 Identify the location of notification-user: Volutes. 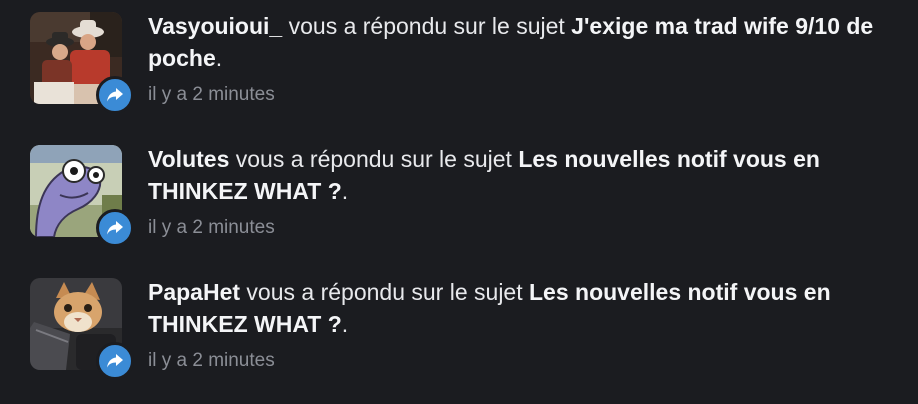
(188, 159).